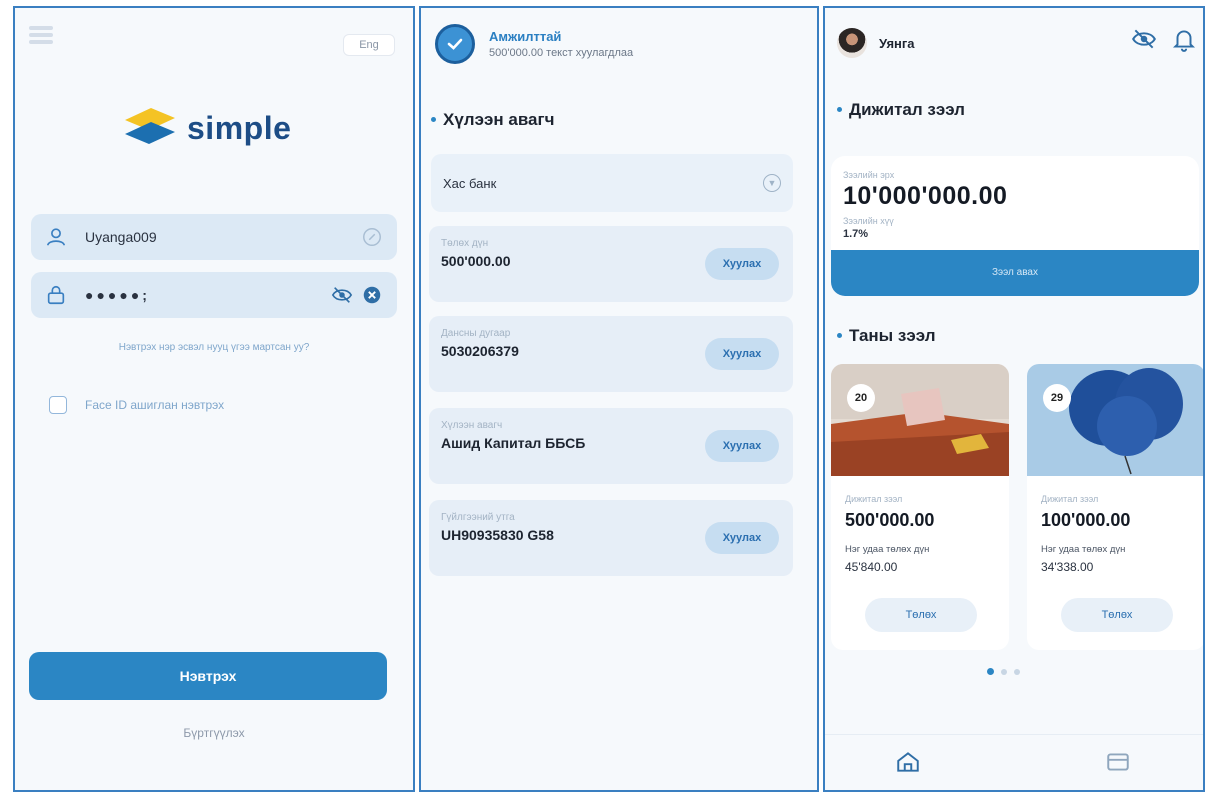 The image size is (1208, 799). What do you see at coordinates (742, 538) in the screenshot?
I see `copy-description-button: Хуулах` at bounding box center [742, 538].